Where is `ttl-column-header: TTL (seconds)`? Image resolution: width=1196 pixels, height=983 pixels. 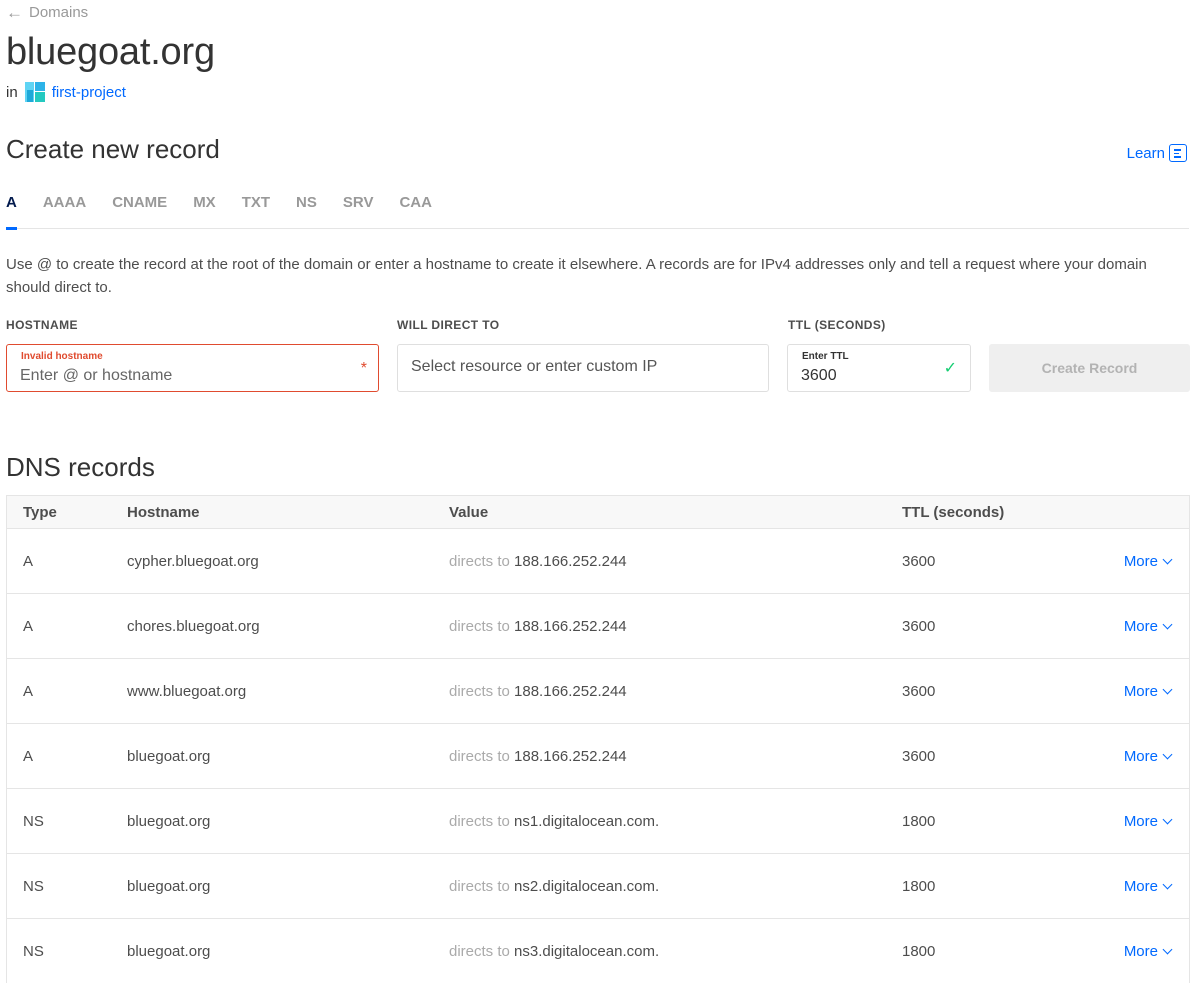
ttl-column-header: TTL (seconds) is located at coordinates (953, 512).